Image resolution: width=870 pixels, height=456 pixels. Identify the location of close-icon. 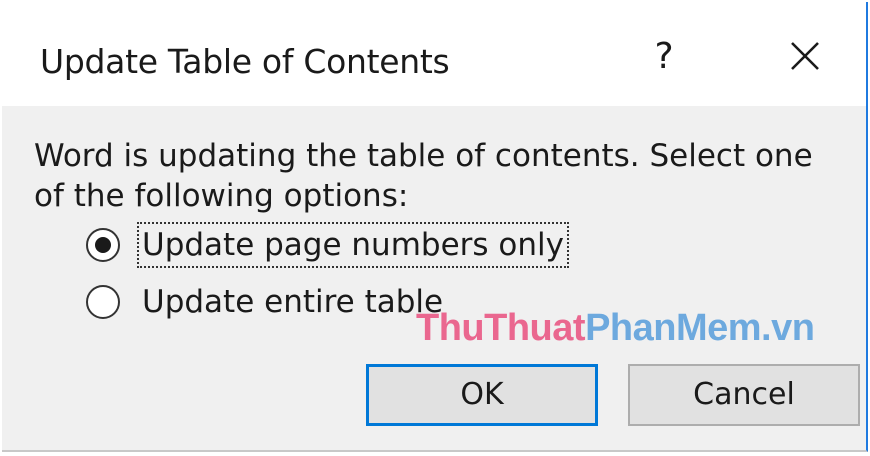
(805, 56).